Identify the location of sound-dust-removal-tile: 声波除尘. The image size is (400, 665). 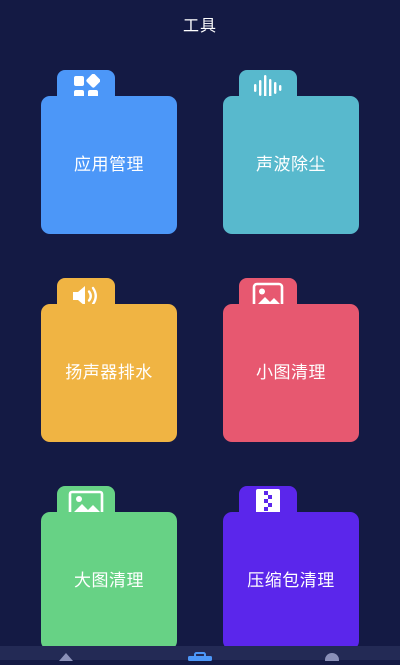
(291, 152).